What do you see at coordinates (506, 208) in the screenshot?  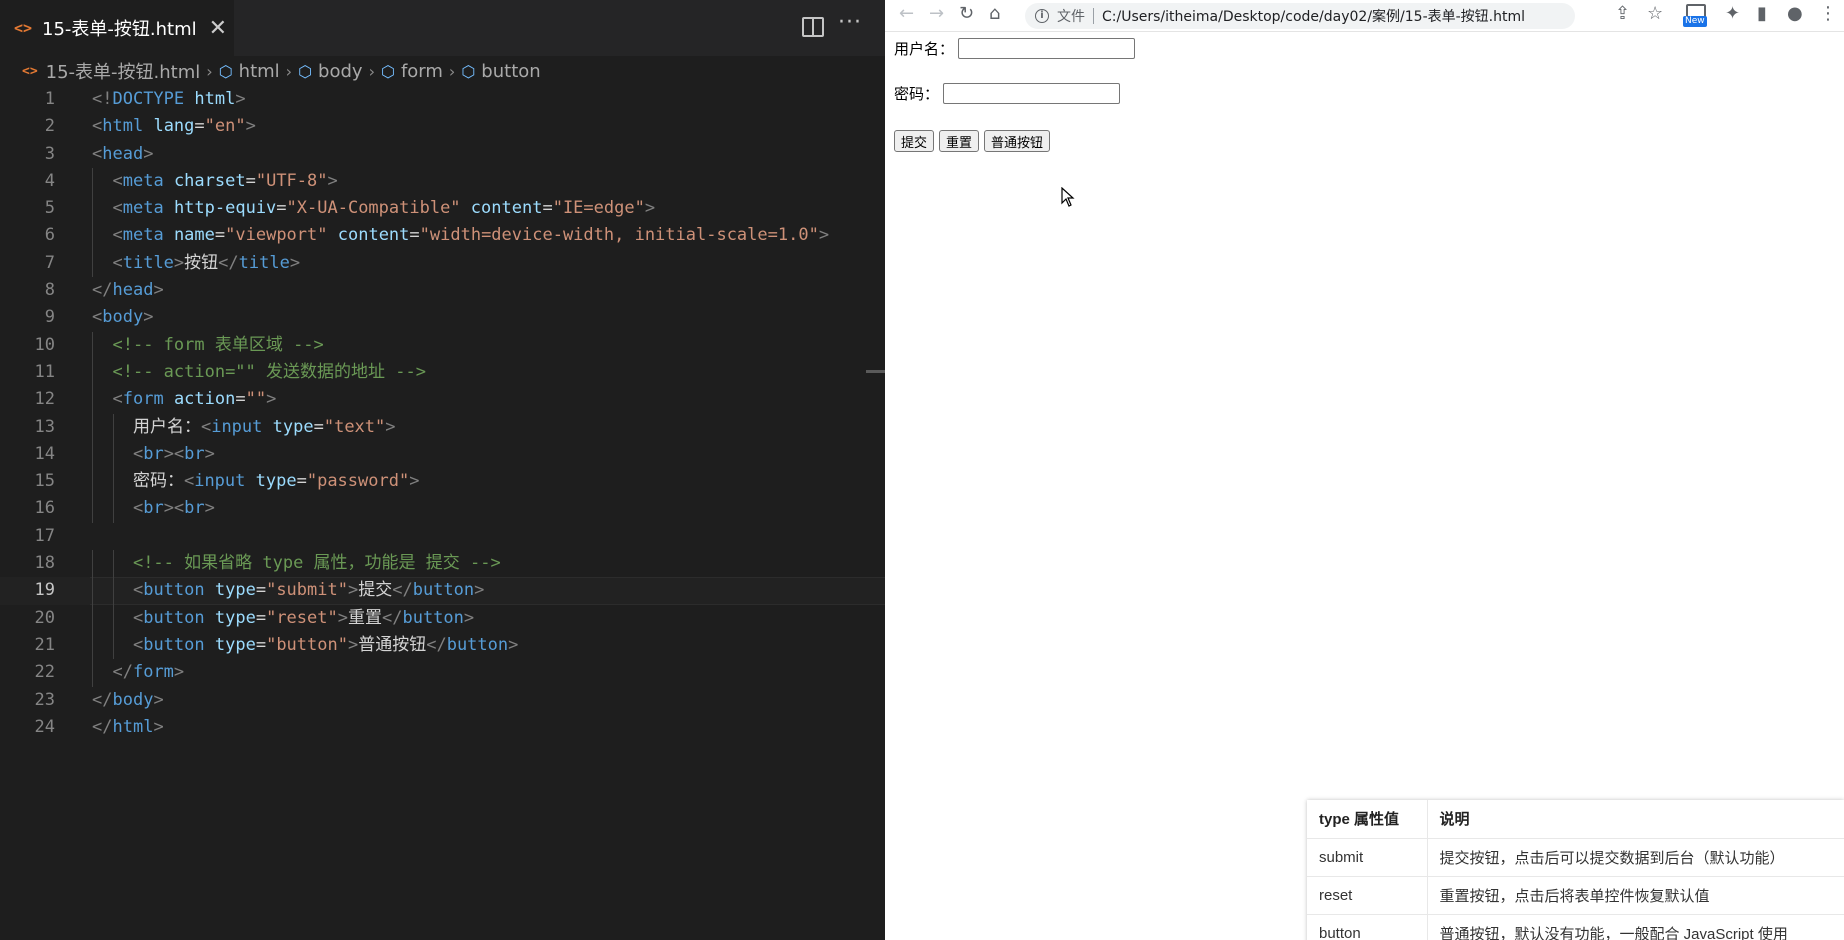 I see `code-token: content` at bounding box center [506, 208].